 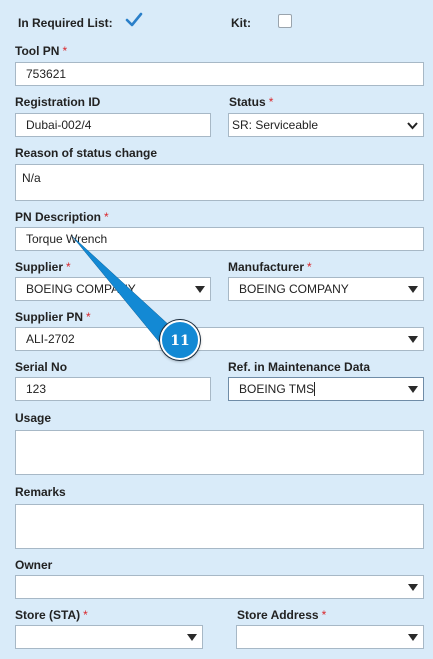 What do you see at coordinates (65, 23) in the screenshot?
I see `in-required-list-label: In Required List:` at bounding box center [65, 23].